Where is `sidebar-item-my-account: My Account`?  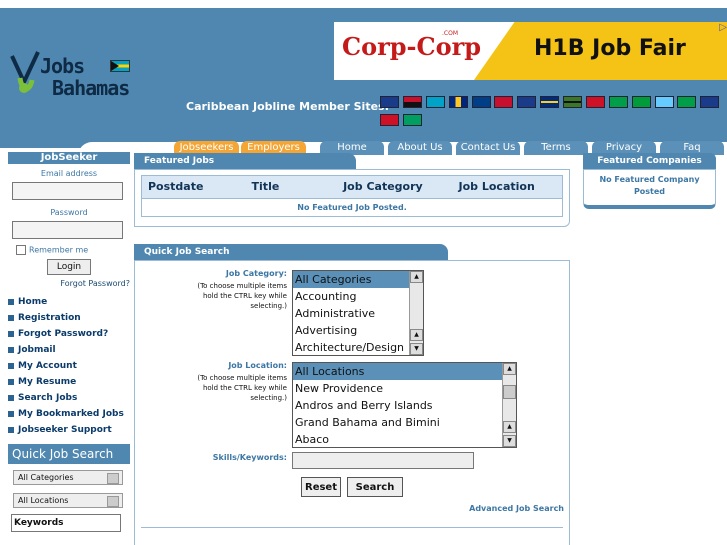
sidebar-item-my-account: My Account is located at coordinates (69, 366).